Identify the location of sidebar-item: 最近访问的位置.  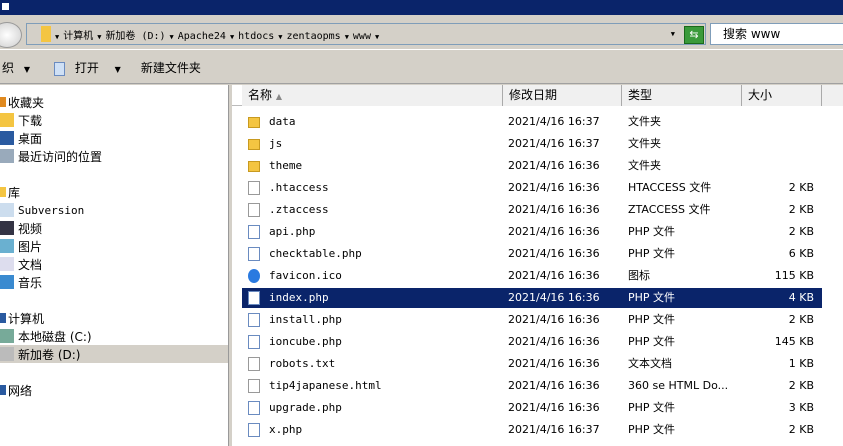
(114, 156).